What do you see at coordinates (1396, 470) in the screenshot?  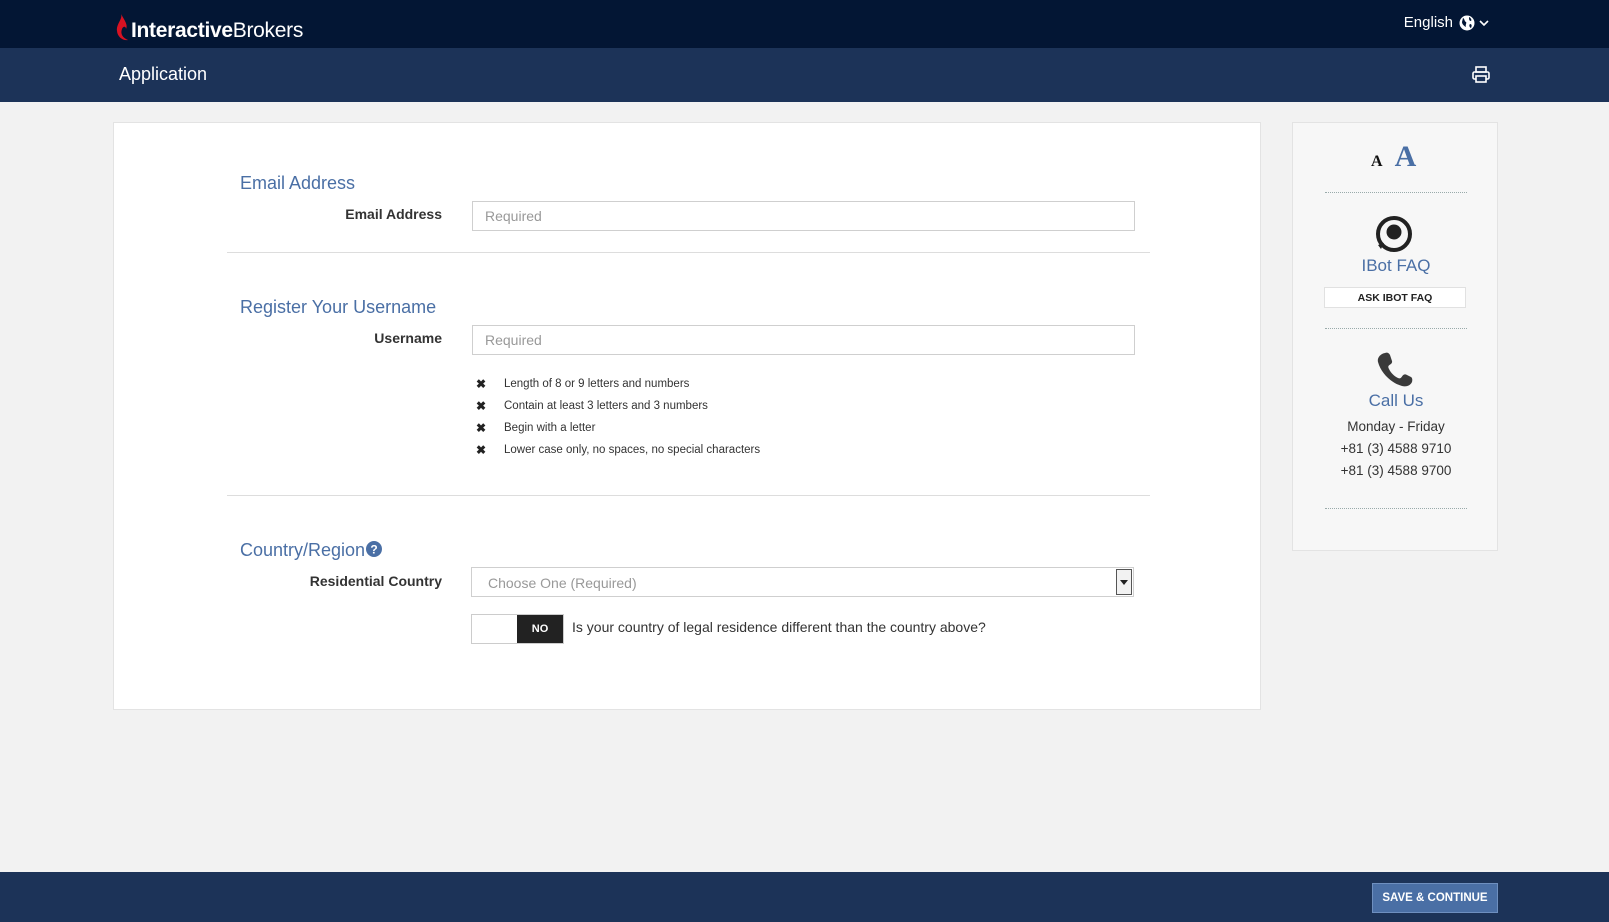 I see `phone-number-2: +81 (3) 4588 9700` at bounding box center [1396, 470].